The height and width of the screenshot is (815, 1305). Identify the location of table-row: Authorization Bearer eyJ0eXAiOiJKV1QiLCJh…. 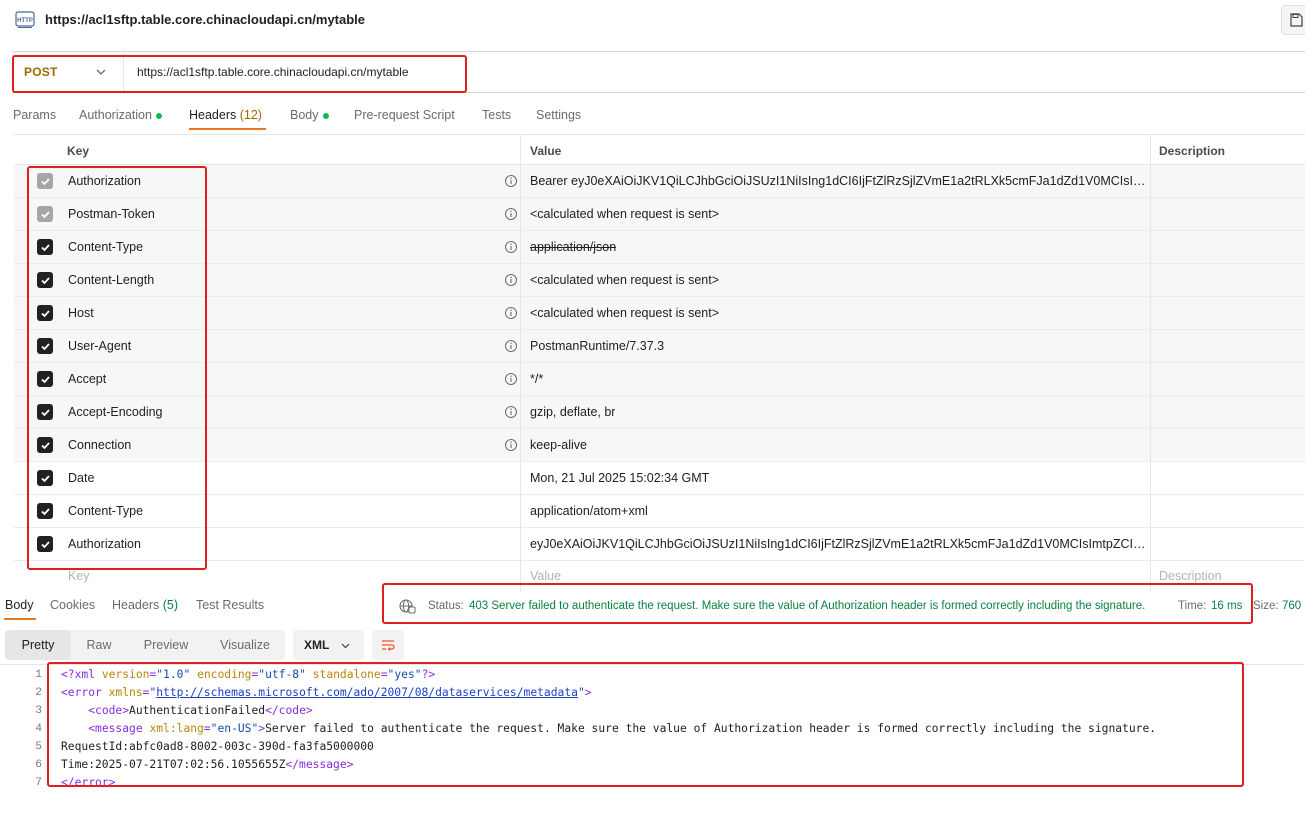
(659, 181).